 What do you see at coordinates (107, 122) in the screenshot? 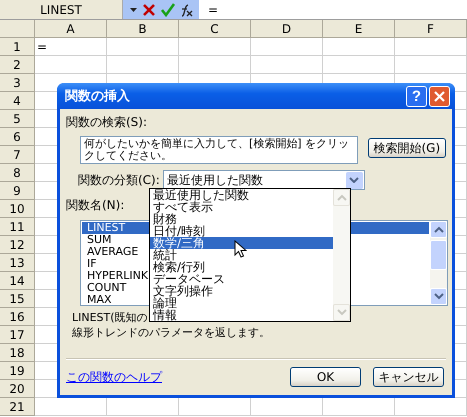
I see `search-label: 関数の検索(S):` at bounding box center [107, 122].